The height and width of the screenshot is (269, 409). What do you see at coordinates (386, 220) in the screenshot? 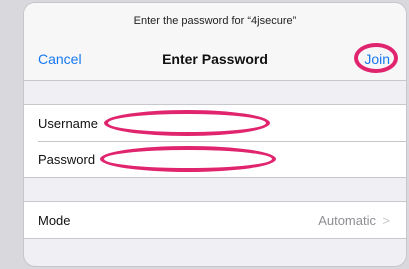
I see `chevron-right-icon: >` at bounding box center [386, 220].